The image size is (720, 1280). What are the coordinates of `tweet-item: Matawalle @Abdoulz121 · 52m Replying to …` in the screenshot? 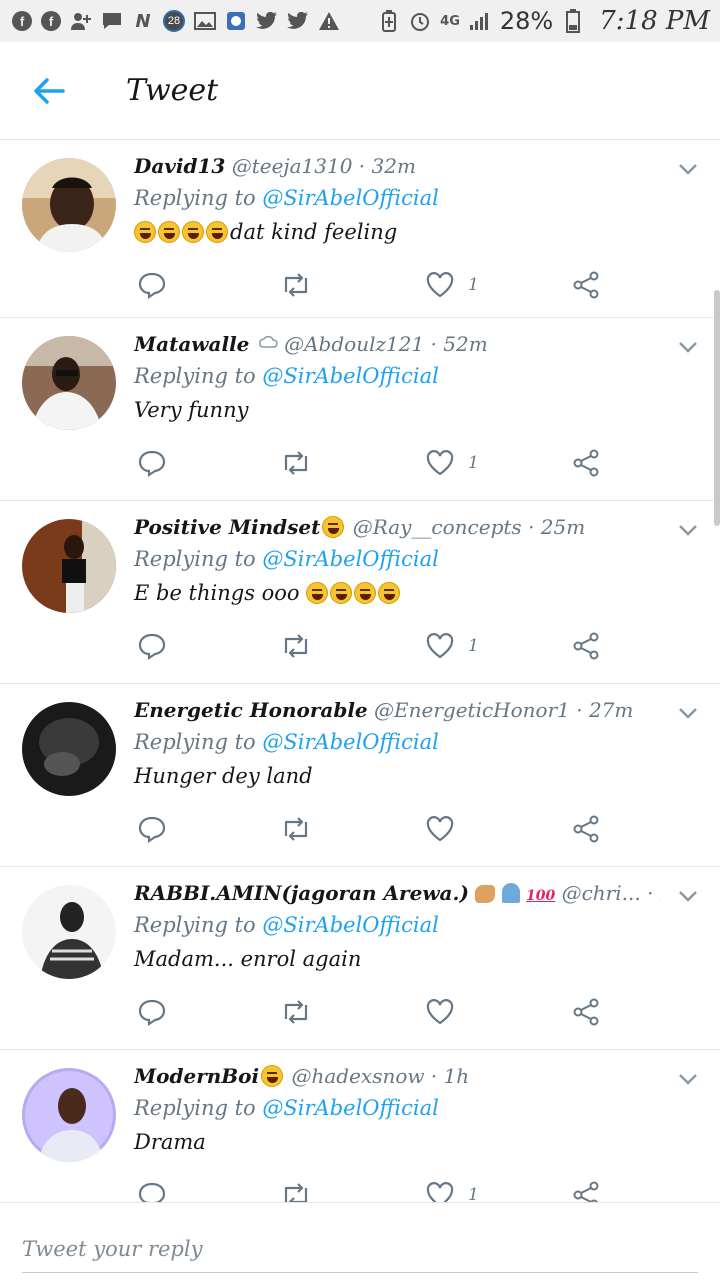 It's located at (360, 409).